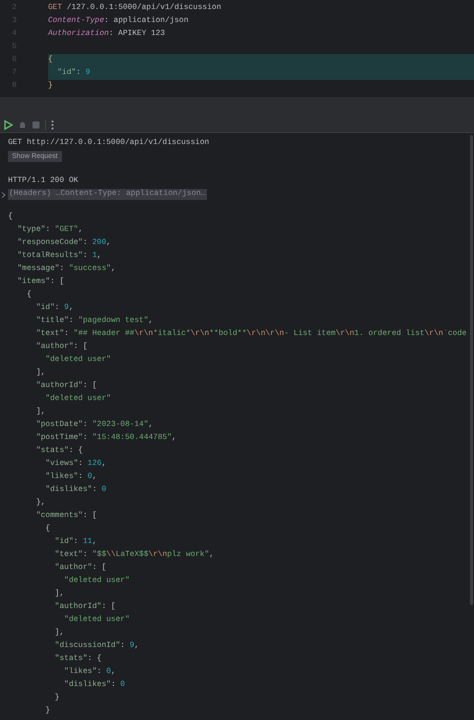 Image resolution: width=474 pixels, height=720 pixels. I want to click on chevron-right-icon, so click(3, 195).